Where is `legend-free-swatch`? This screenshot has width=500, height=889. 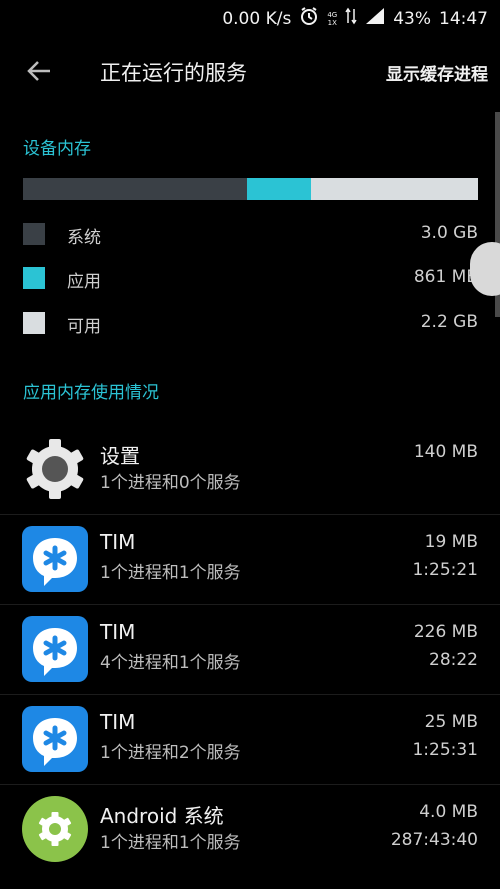
legend-free-swatch is located at coordinates (34, 323).